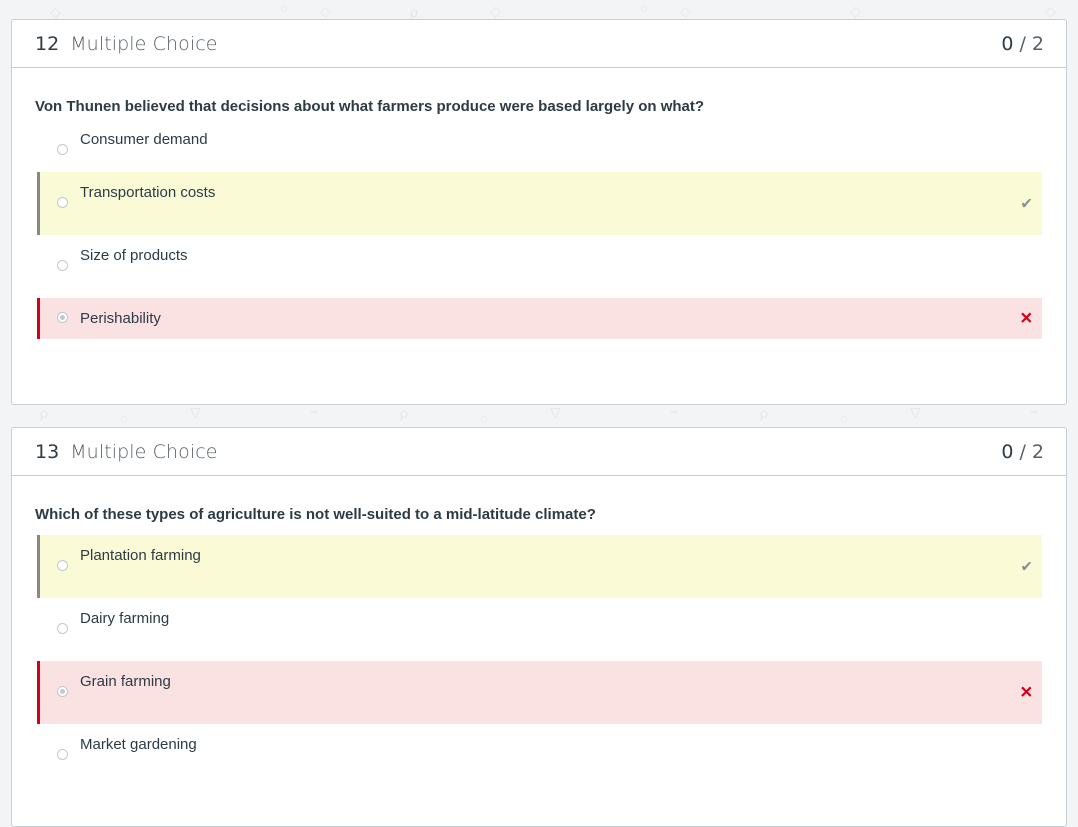  What do you see at coordinates (125, 681) in the screenshot?
I see `answer-label: Grain farming` at bounding box center [125, 681].